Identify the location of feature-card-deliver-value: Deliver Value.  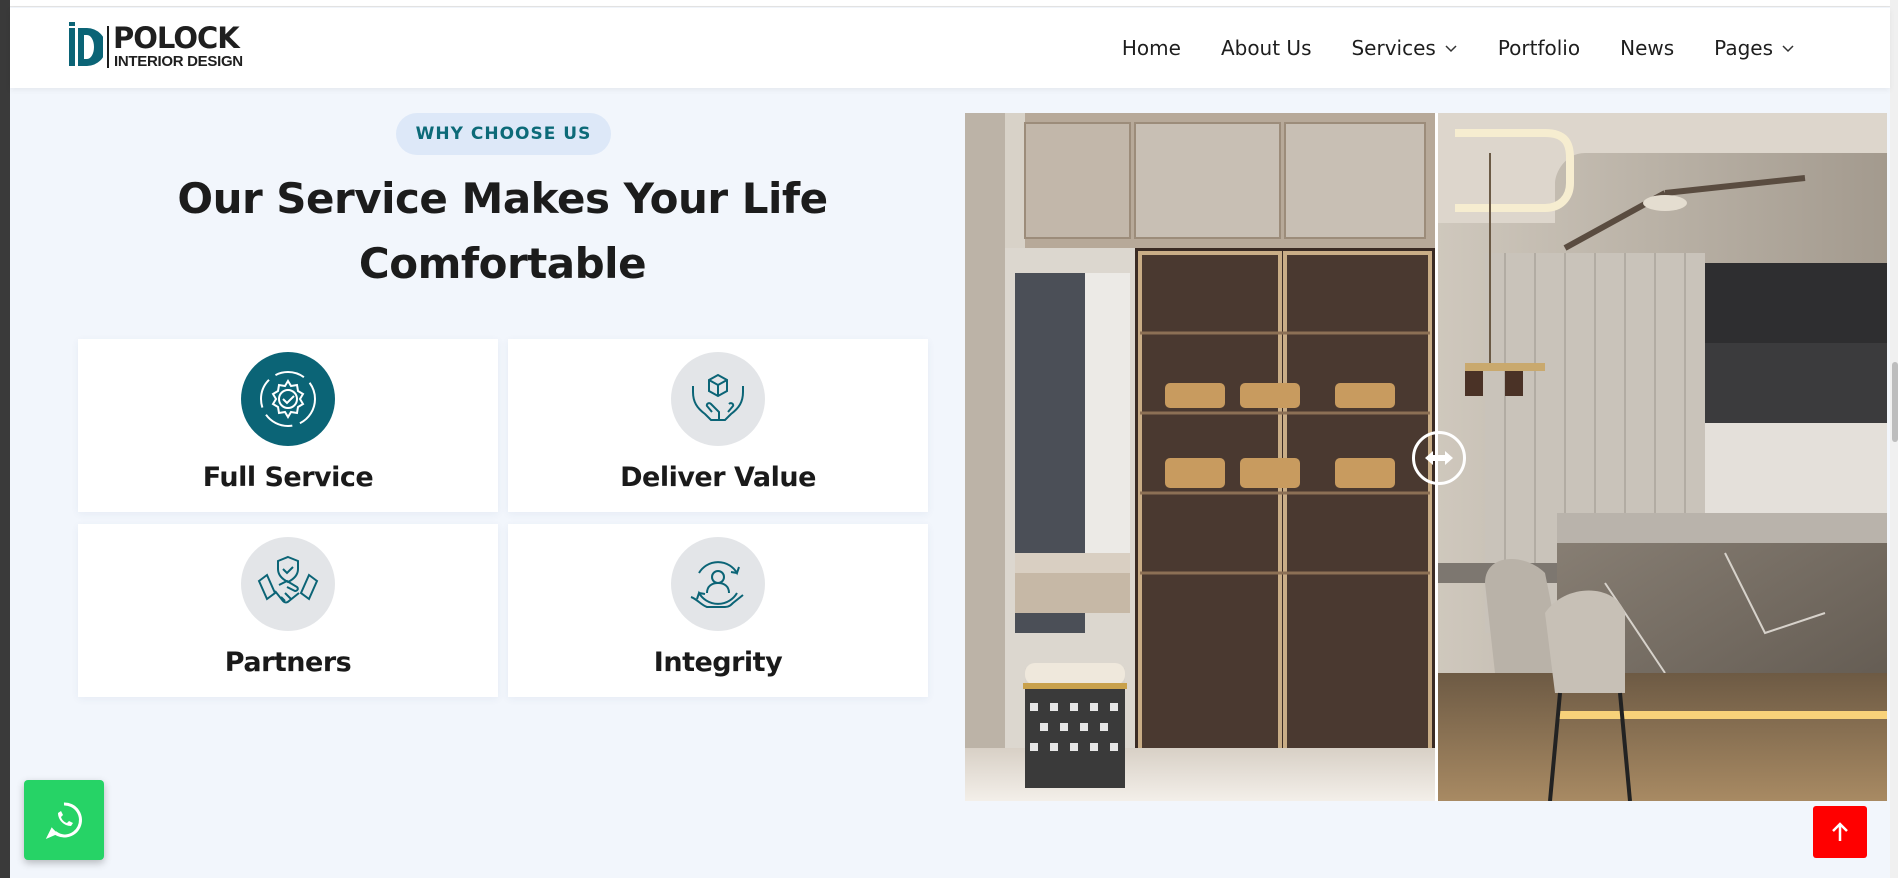
(718, 425).